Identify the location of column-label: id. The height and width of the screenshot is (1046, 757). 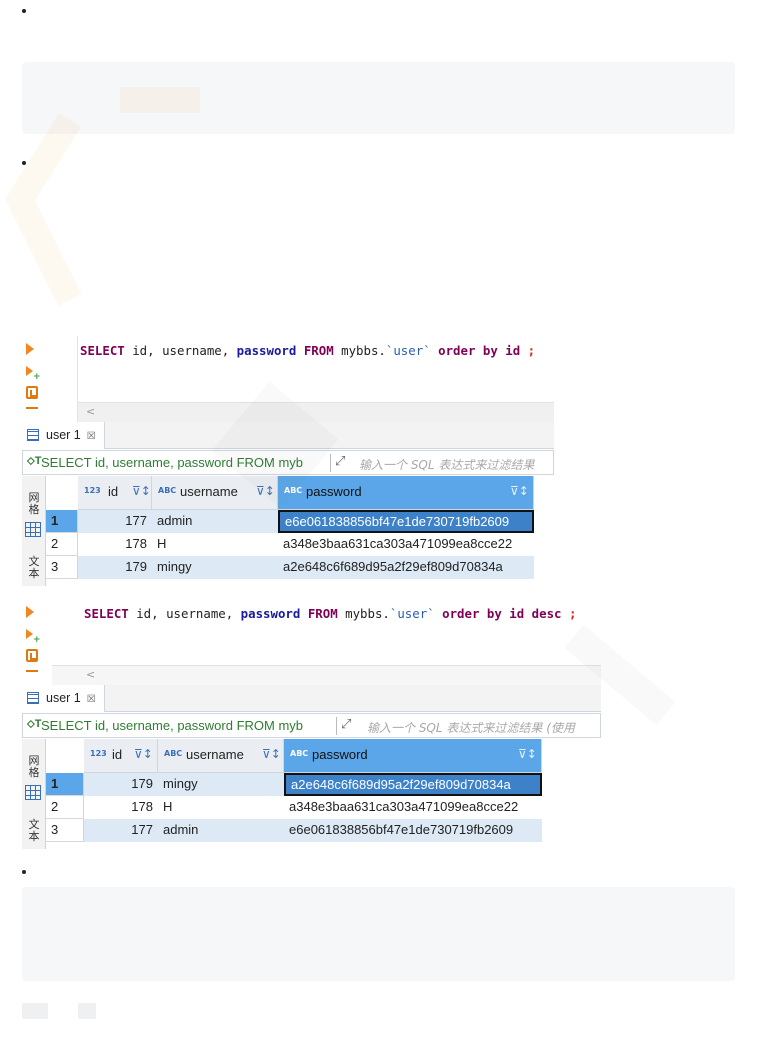
(113, 491).